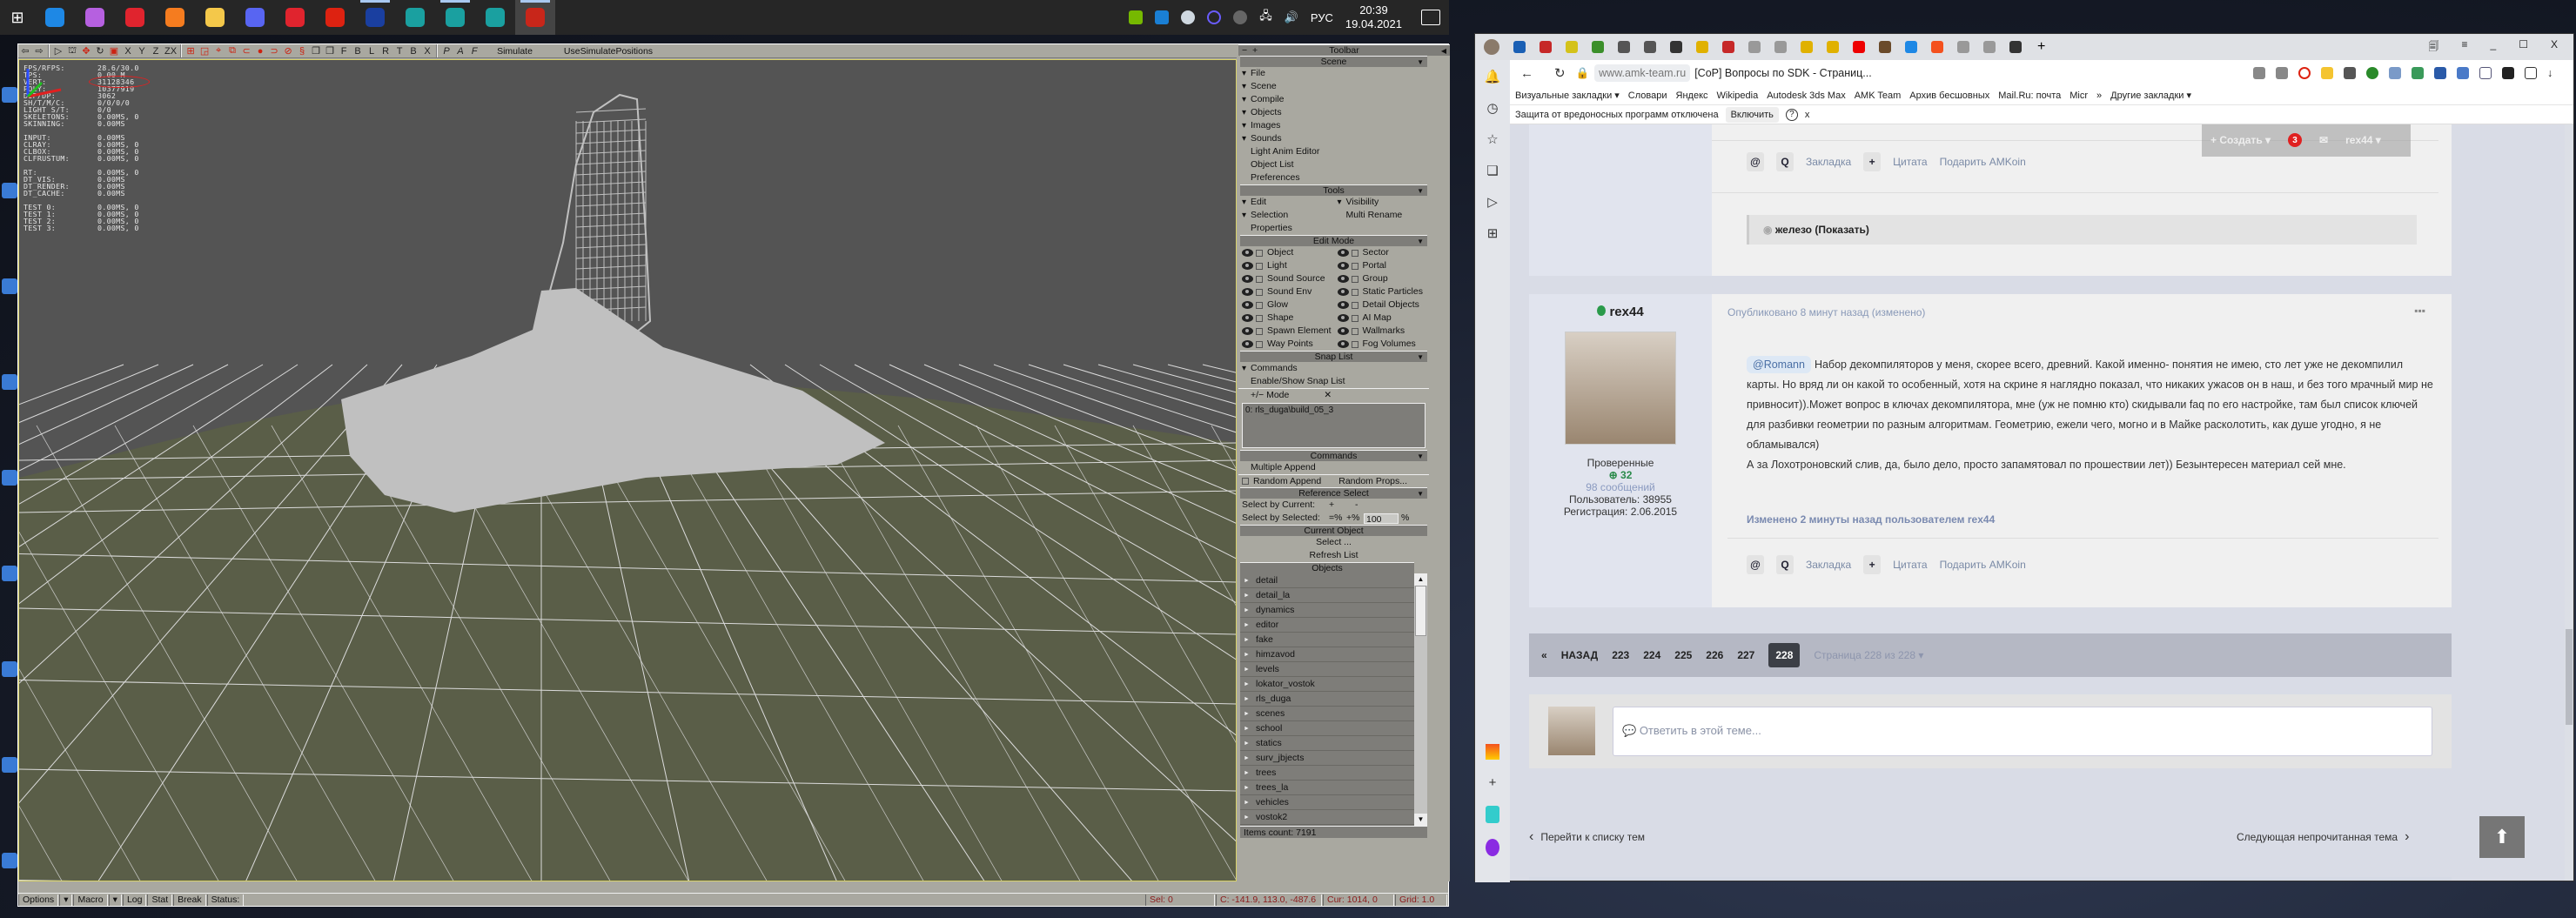  What do you see at coordinates (2295, 140) in the screenshot?
I see `notification-badge: 3` at bounding box center [2295, 140].